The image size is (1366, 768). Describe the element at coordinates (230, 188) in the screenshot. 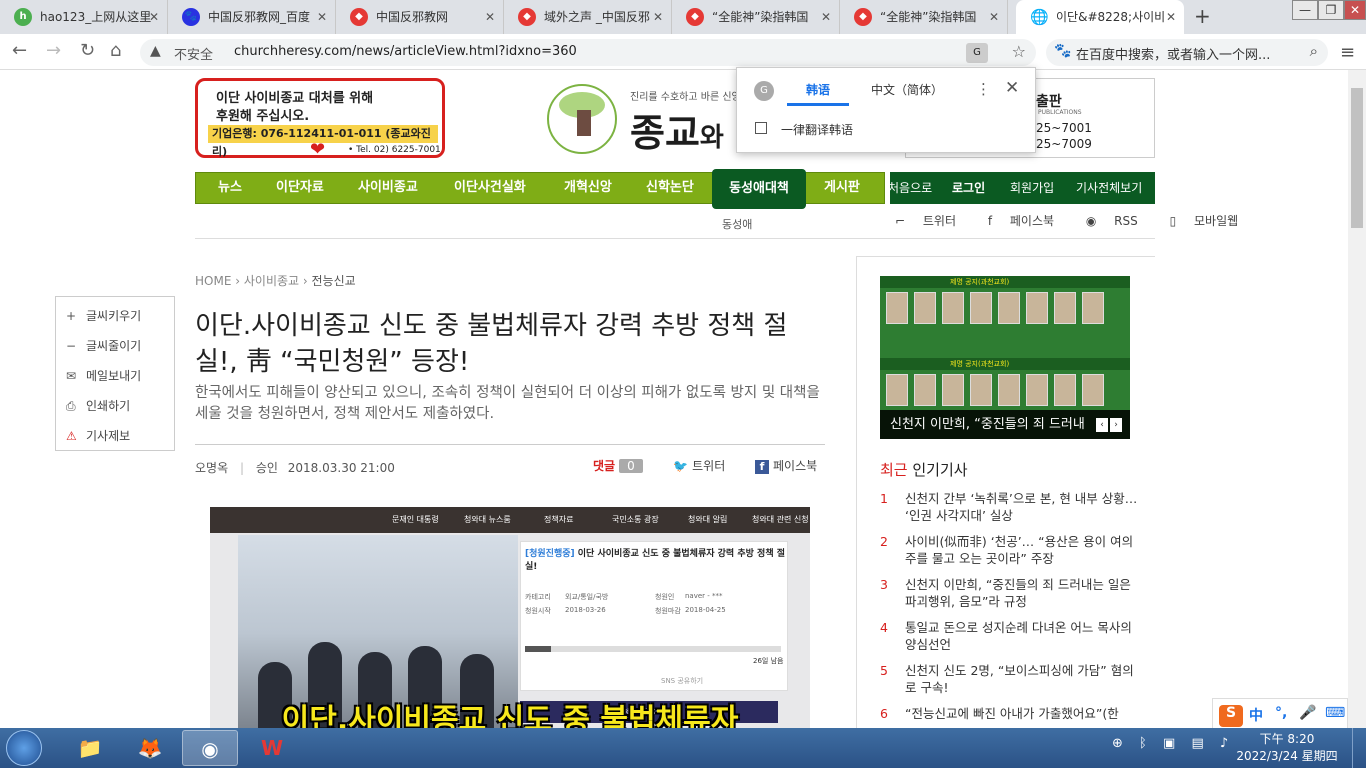

I see `nav-news: 뉴스` at that location.